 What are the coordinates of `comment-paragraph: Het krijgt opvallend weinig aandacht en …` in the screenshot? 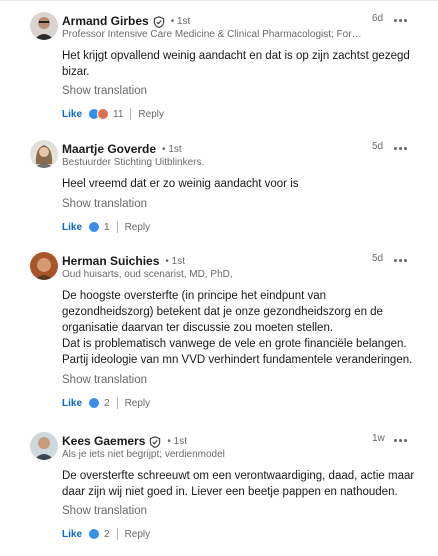 It's located at (236, 64).